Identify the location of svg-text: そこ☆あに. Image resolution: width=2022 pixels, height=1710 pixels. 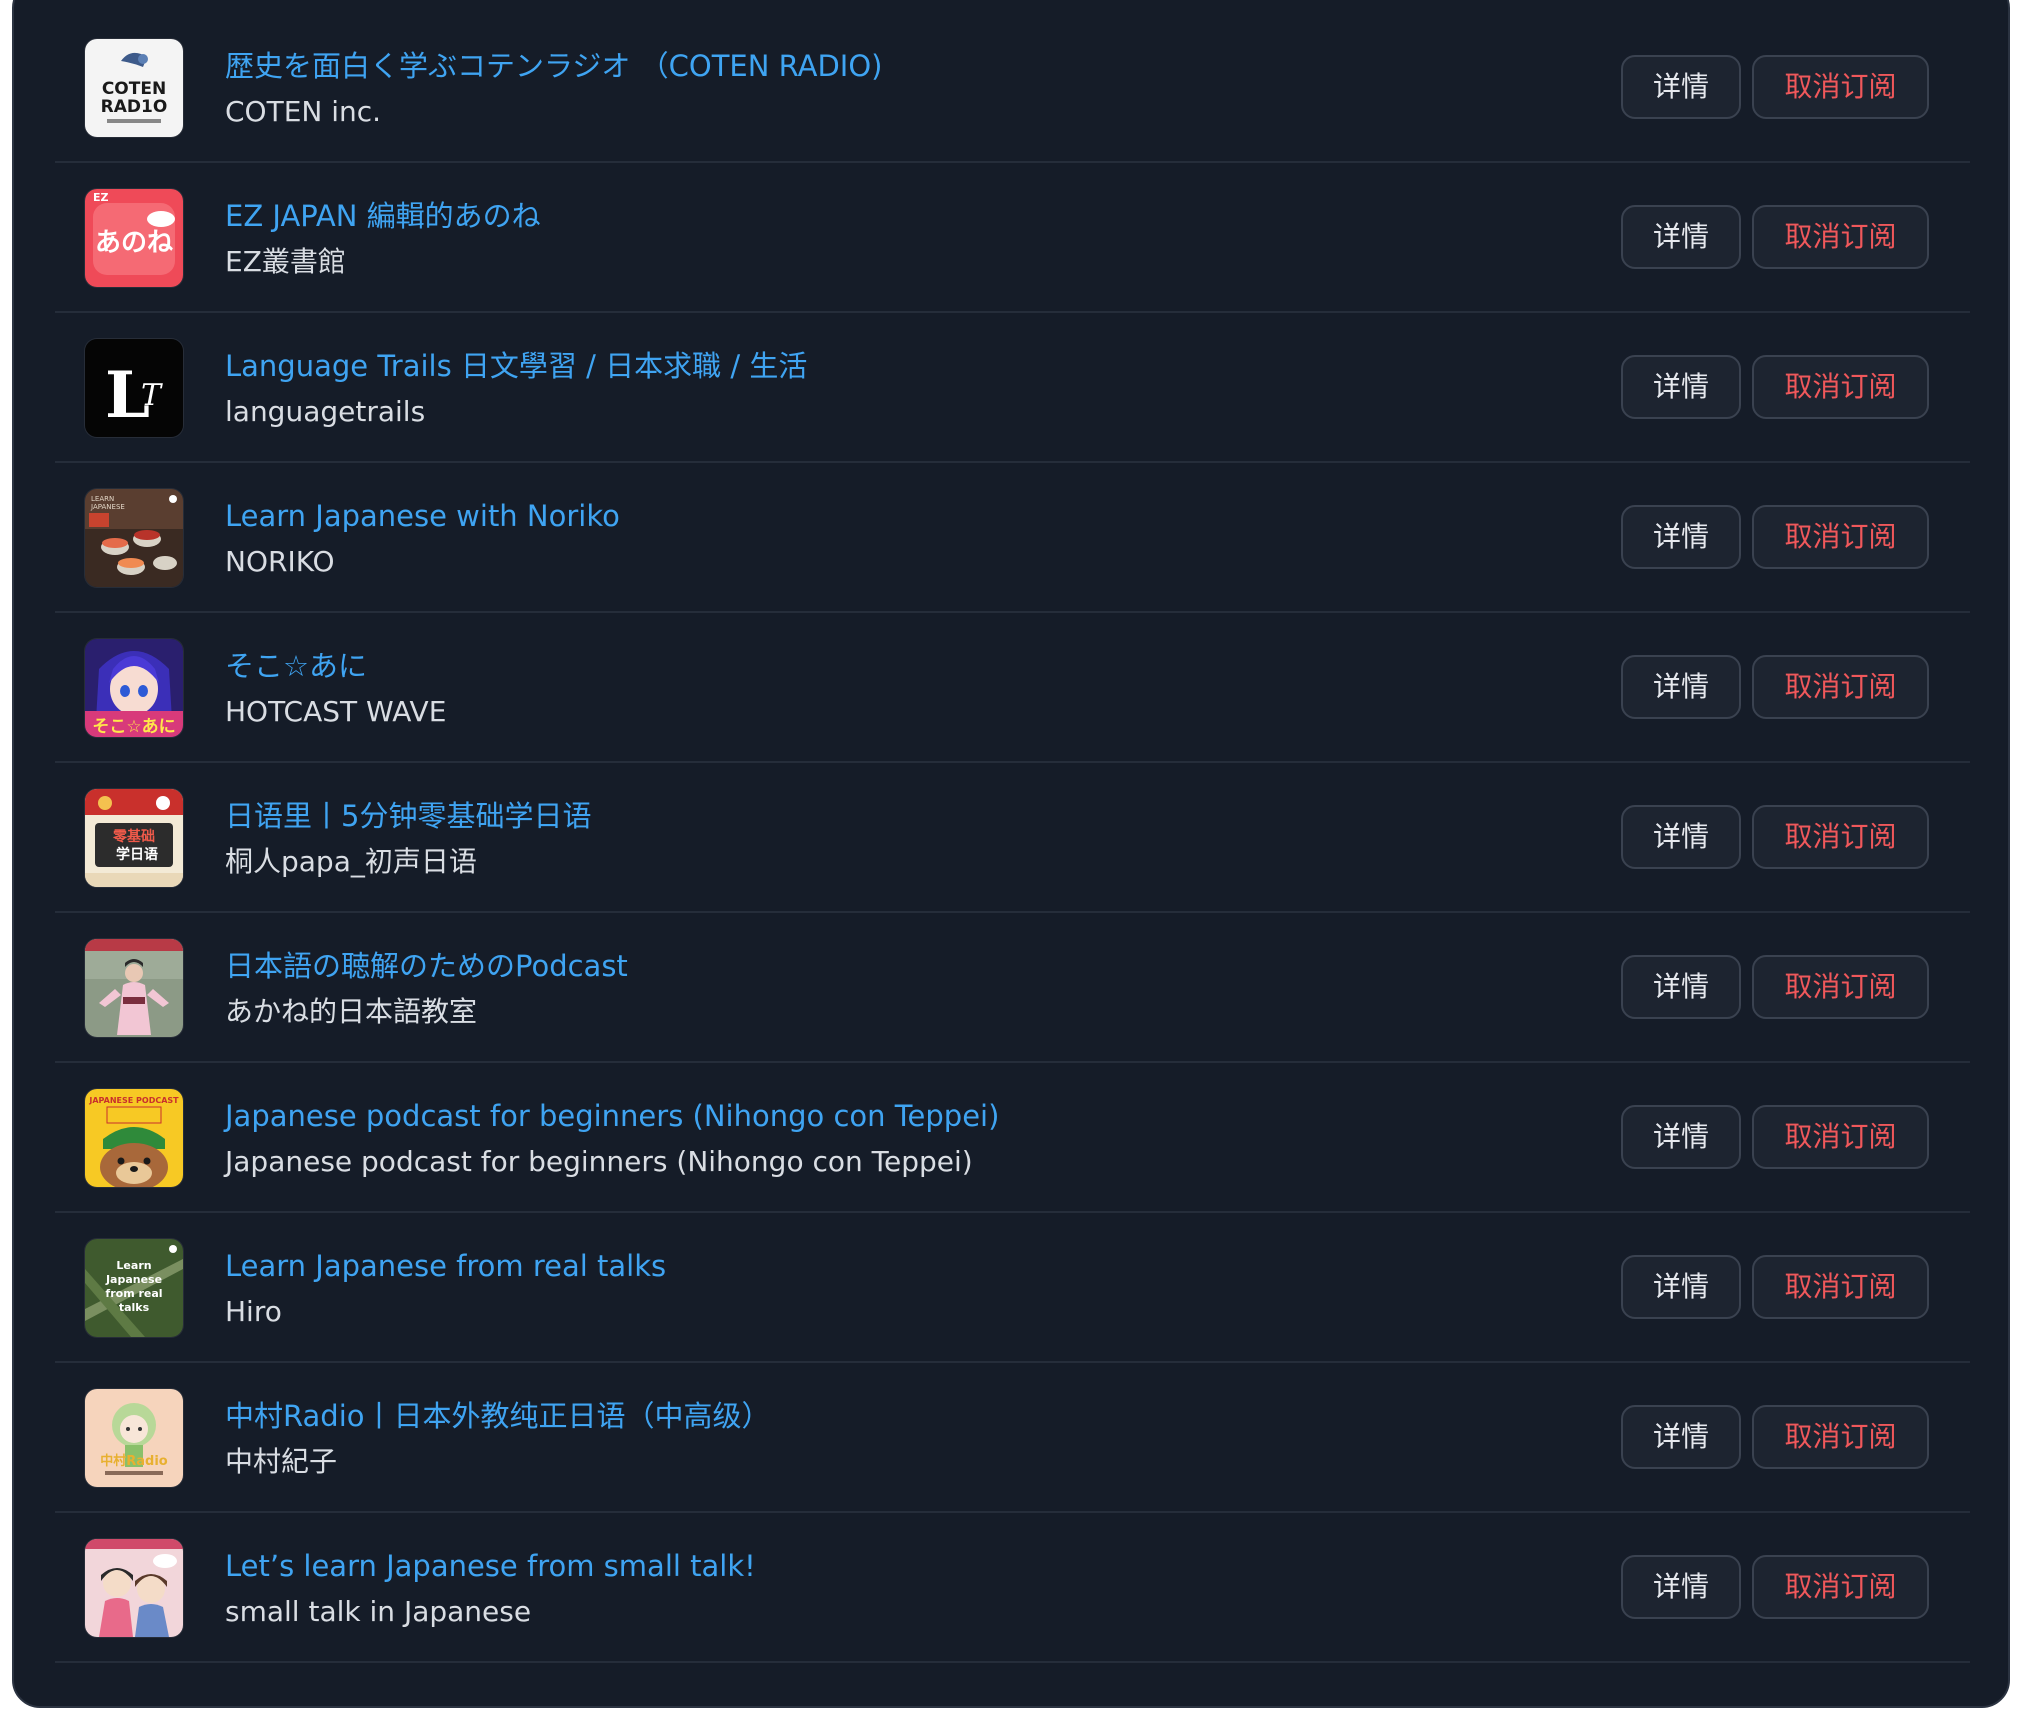
(133, 727).